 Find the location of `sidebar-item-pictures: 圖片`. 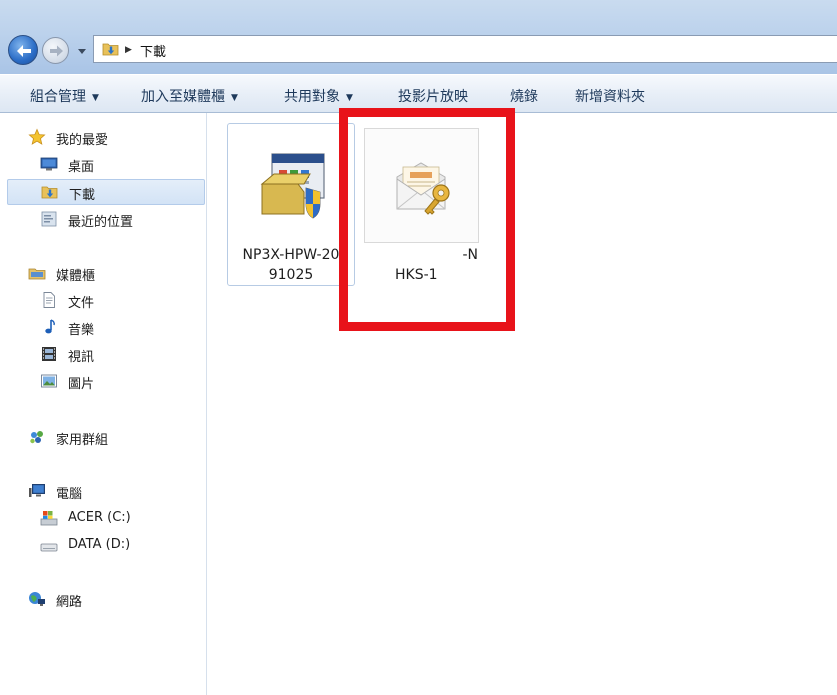

sidebar-item-pictures: 圖片 is located at coordinates (120, 381).